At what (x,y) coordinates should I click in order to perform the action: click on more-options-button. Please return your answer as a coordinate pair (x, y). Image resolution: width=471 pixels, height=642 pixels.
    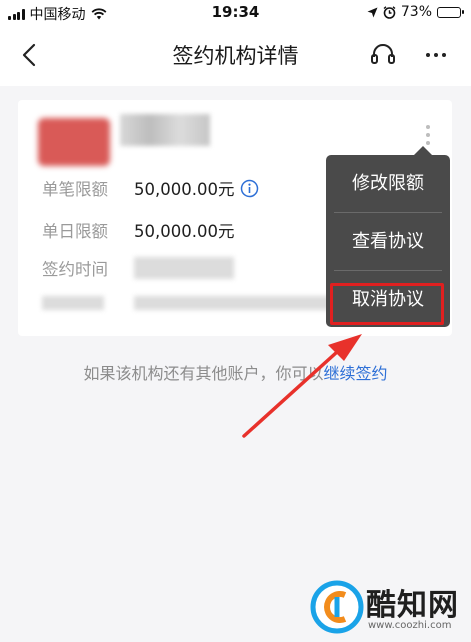
    Looking at the image, I should click on (436, 55).